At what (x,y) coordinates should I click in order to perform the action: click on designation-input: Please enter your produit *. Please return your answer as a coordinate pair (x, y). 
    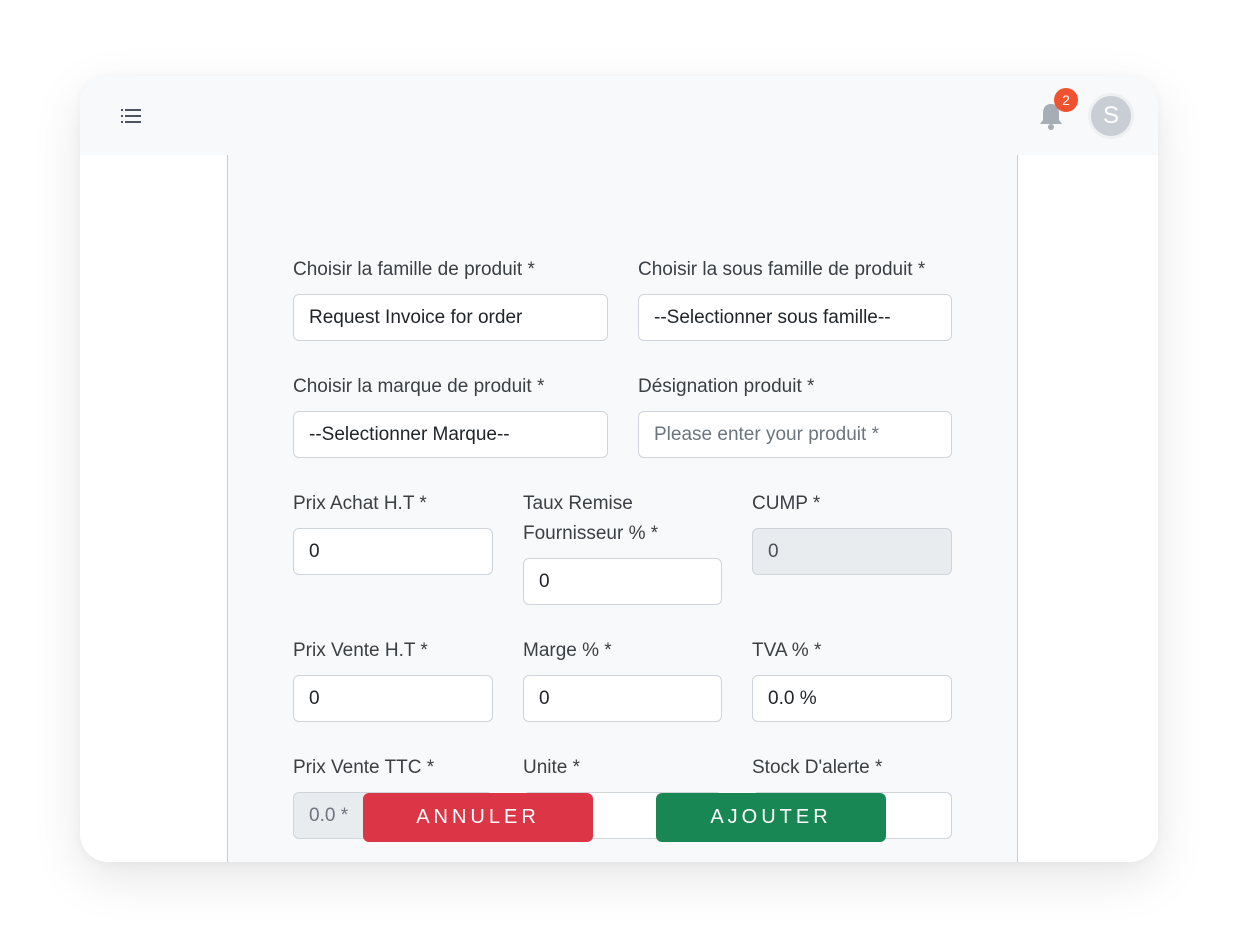
    Looking at the image, I should click on (795, 434).